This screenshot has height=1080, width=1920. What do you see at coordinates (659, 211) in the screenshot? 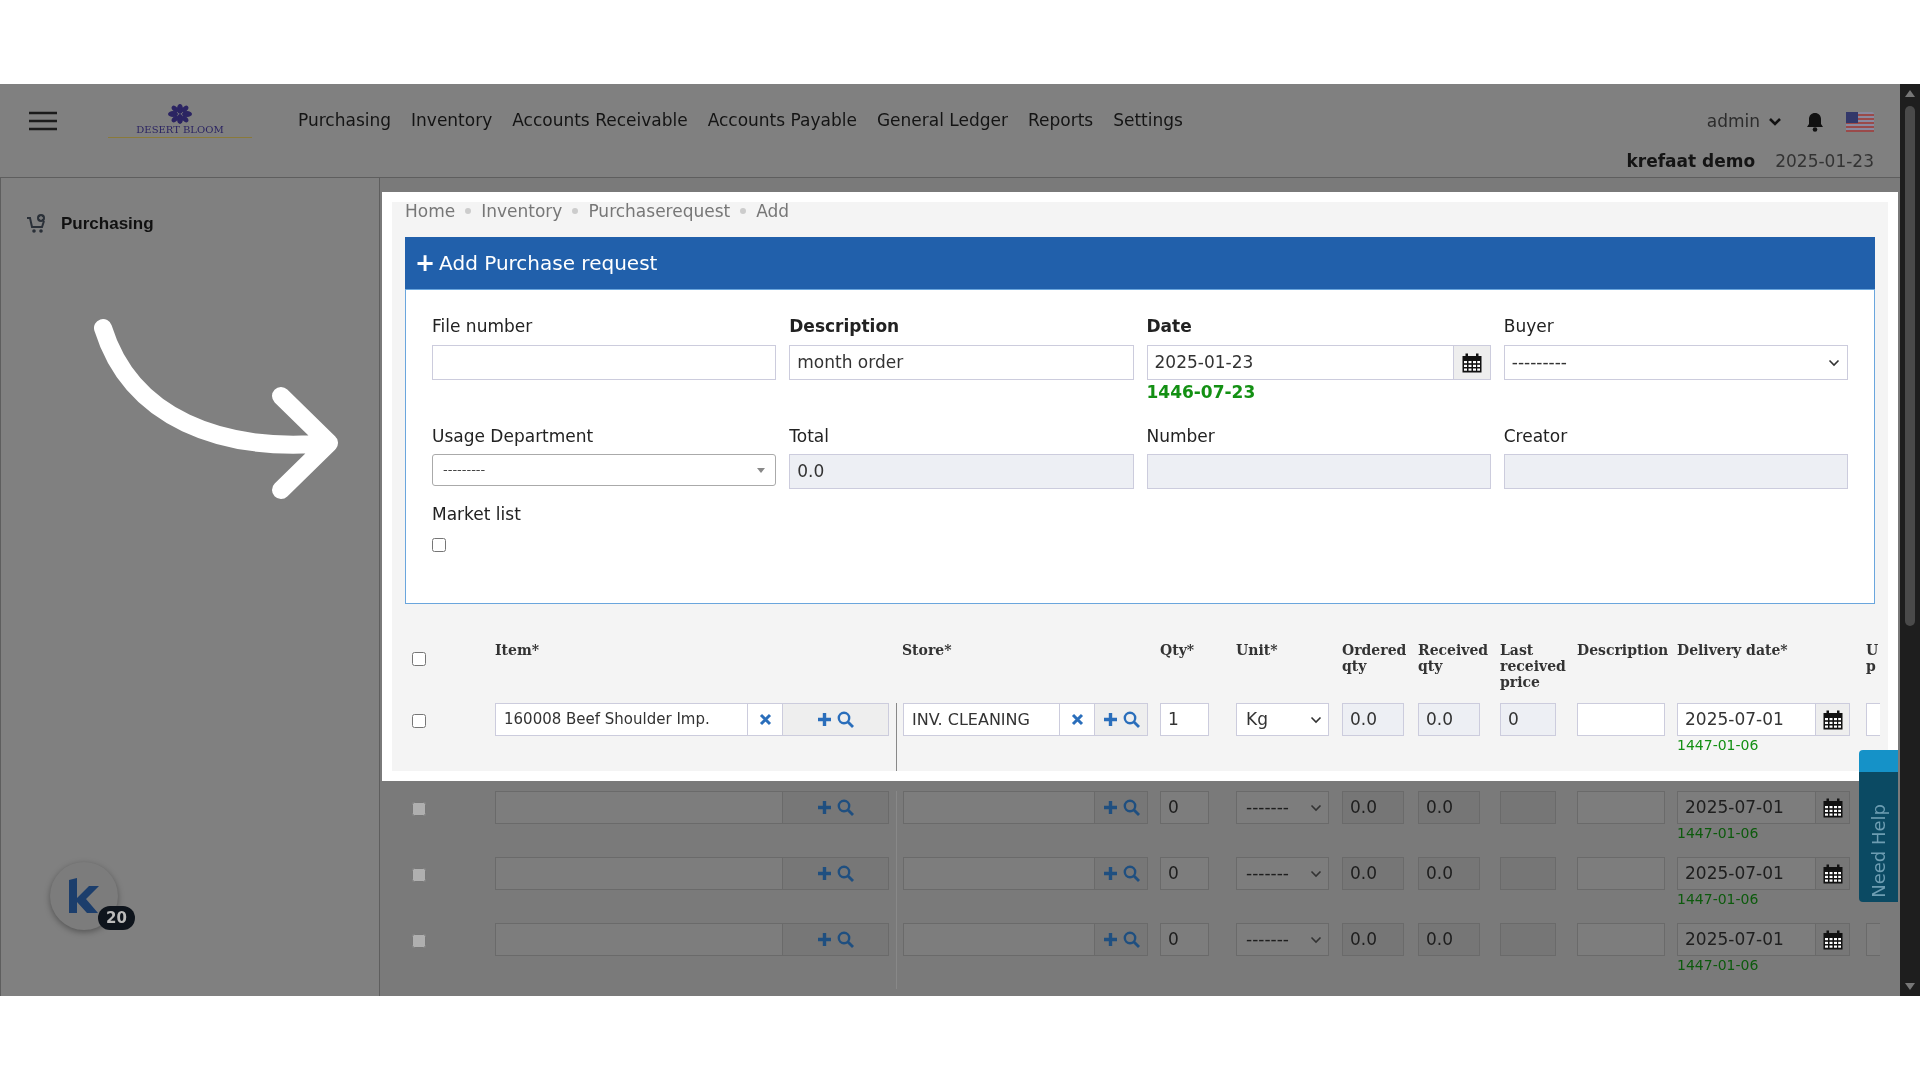
I see `breadcrumb-link: Purchaserequest` at bounding box center [659, 211].